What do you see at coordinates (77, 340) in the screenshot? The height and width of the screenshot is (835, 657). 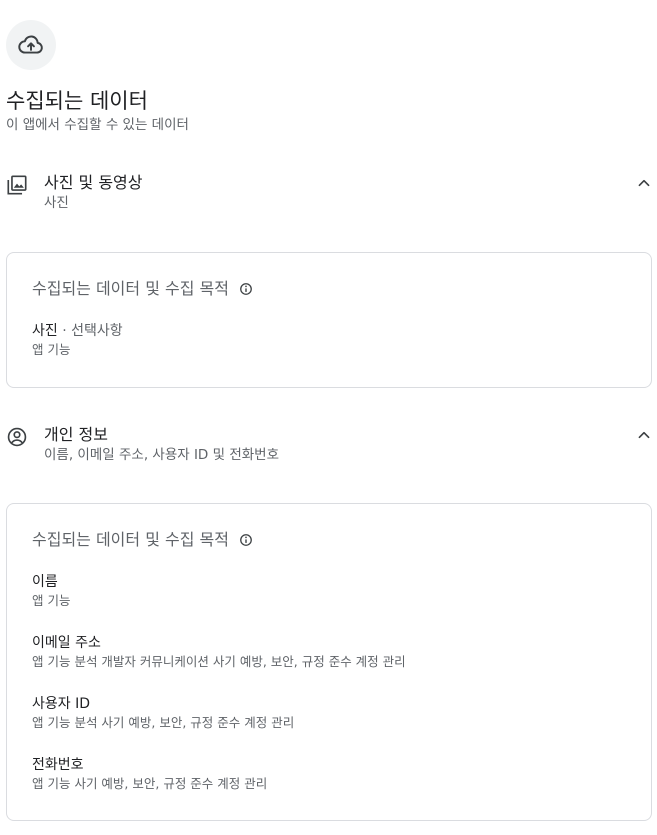 I see `data-item-photos: 사진 · 선택사항 앱 기능` at bounding box center [77, 340].